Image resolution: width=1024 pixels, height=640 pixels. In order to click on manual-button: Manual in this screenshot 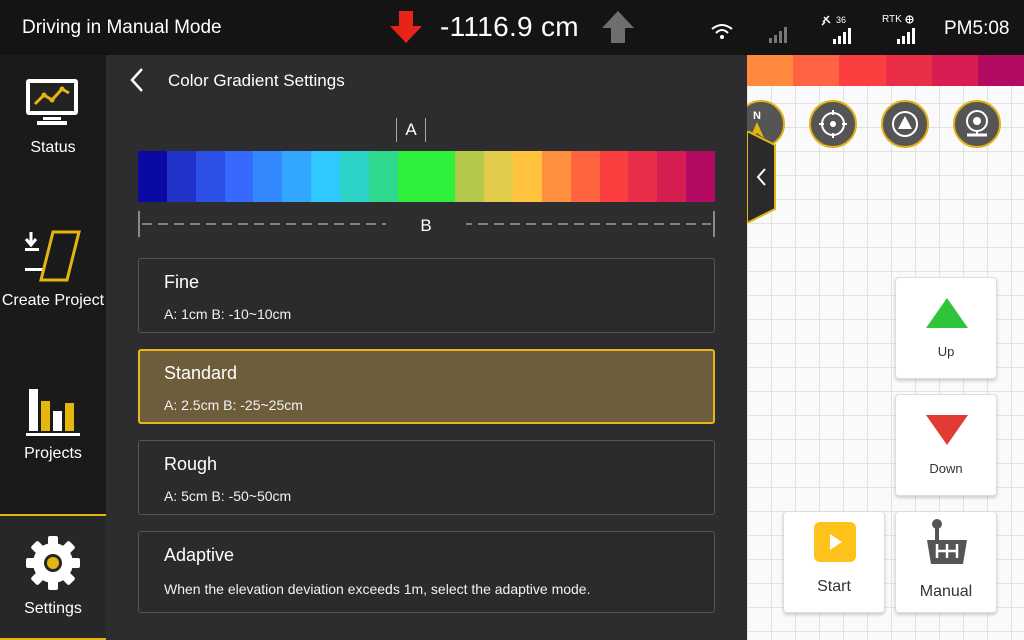, I will do `click(946, 562)`.